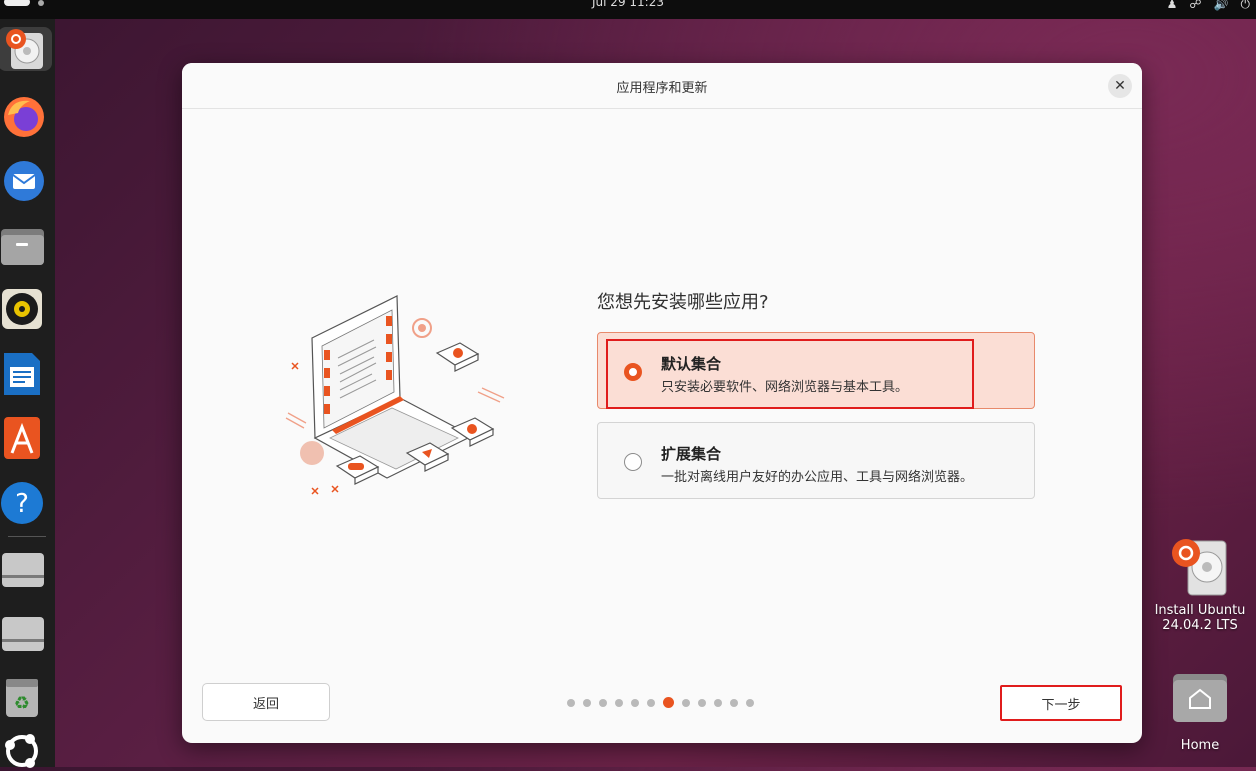  Describe the element at coordinates (633, 462) in the screenshot. I see `radio-extended` at that location.